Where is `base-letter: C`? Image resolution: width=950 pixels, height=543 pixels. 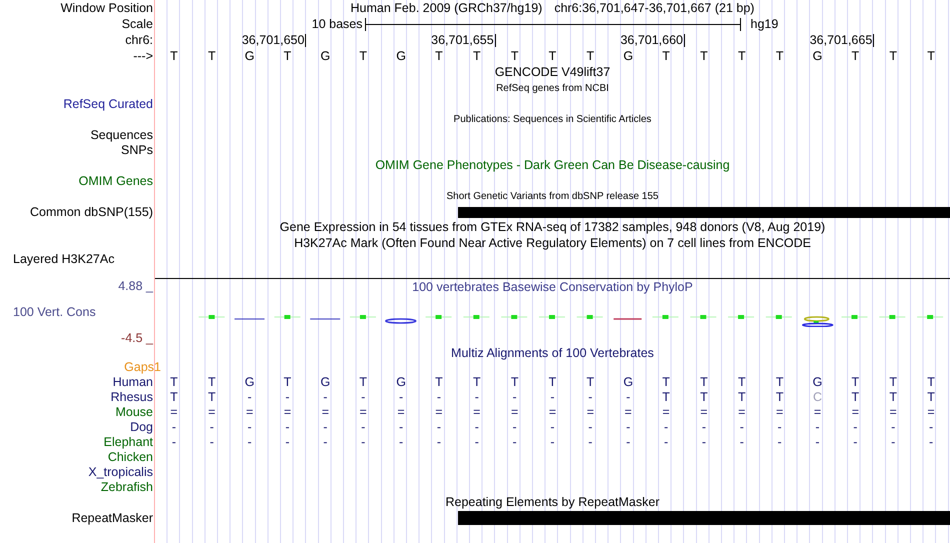
base-letter: C is located at coordinates (817, 397).